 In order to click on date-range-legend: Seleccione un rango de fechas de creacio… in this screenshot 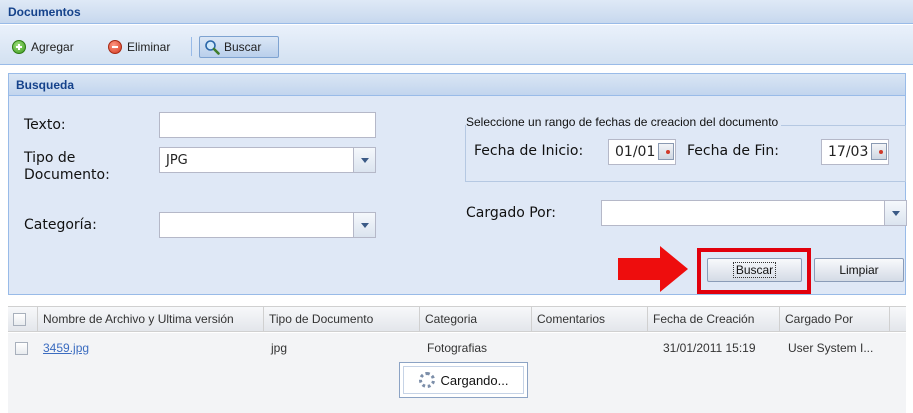, I will do `click(624, 122)`.